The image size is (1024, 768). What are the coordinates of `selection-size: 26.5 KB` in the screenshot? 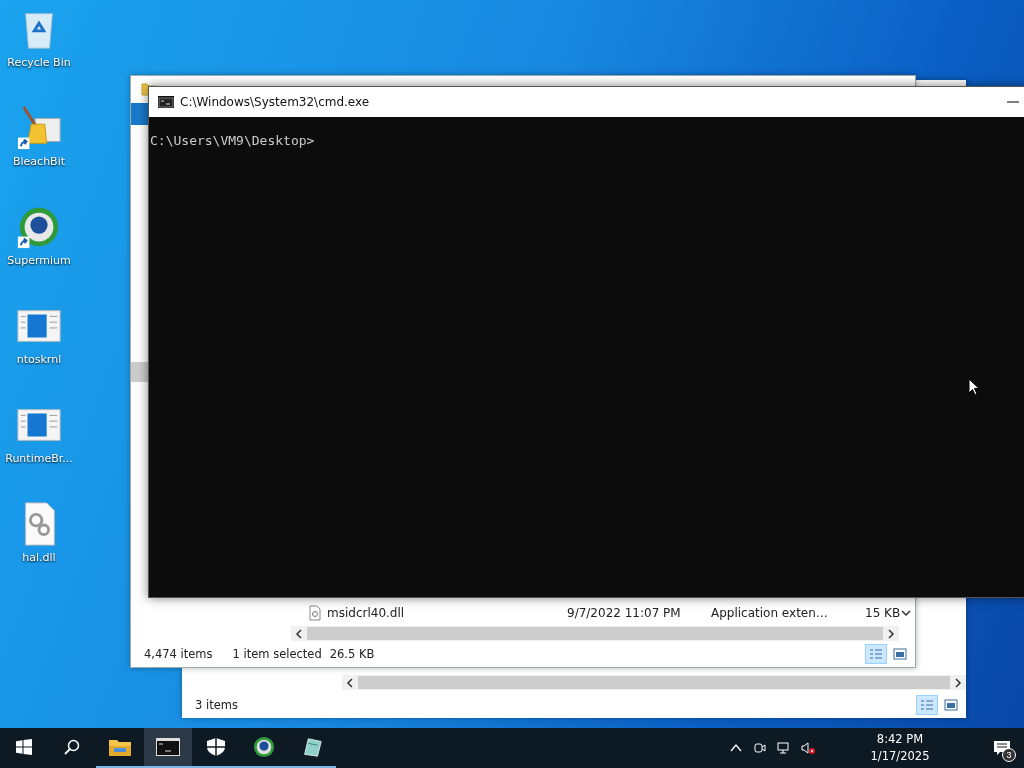 It's located at (352, 654).